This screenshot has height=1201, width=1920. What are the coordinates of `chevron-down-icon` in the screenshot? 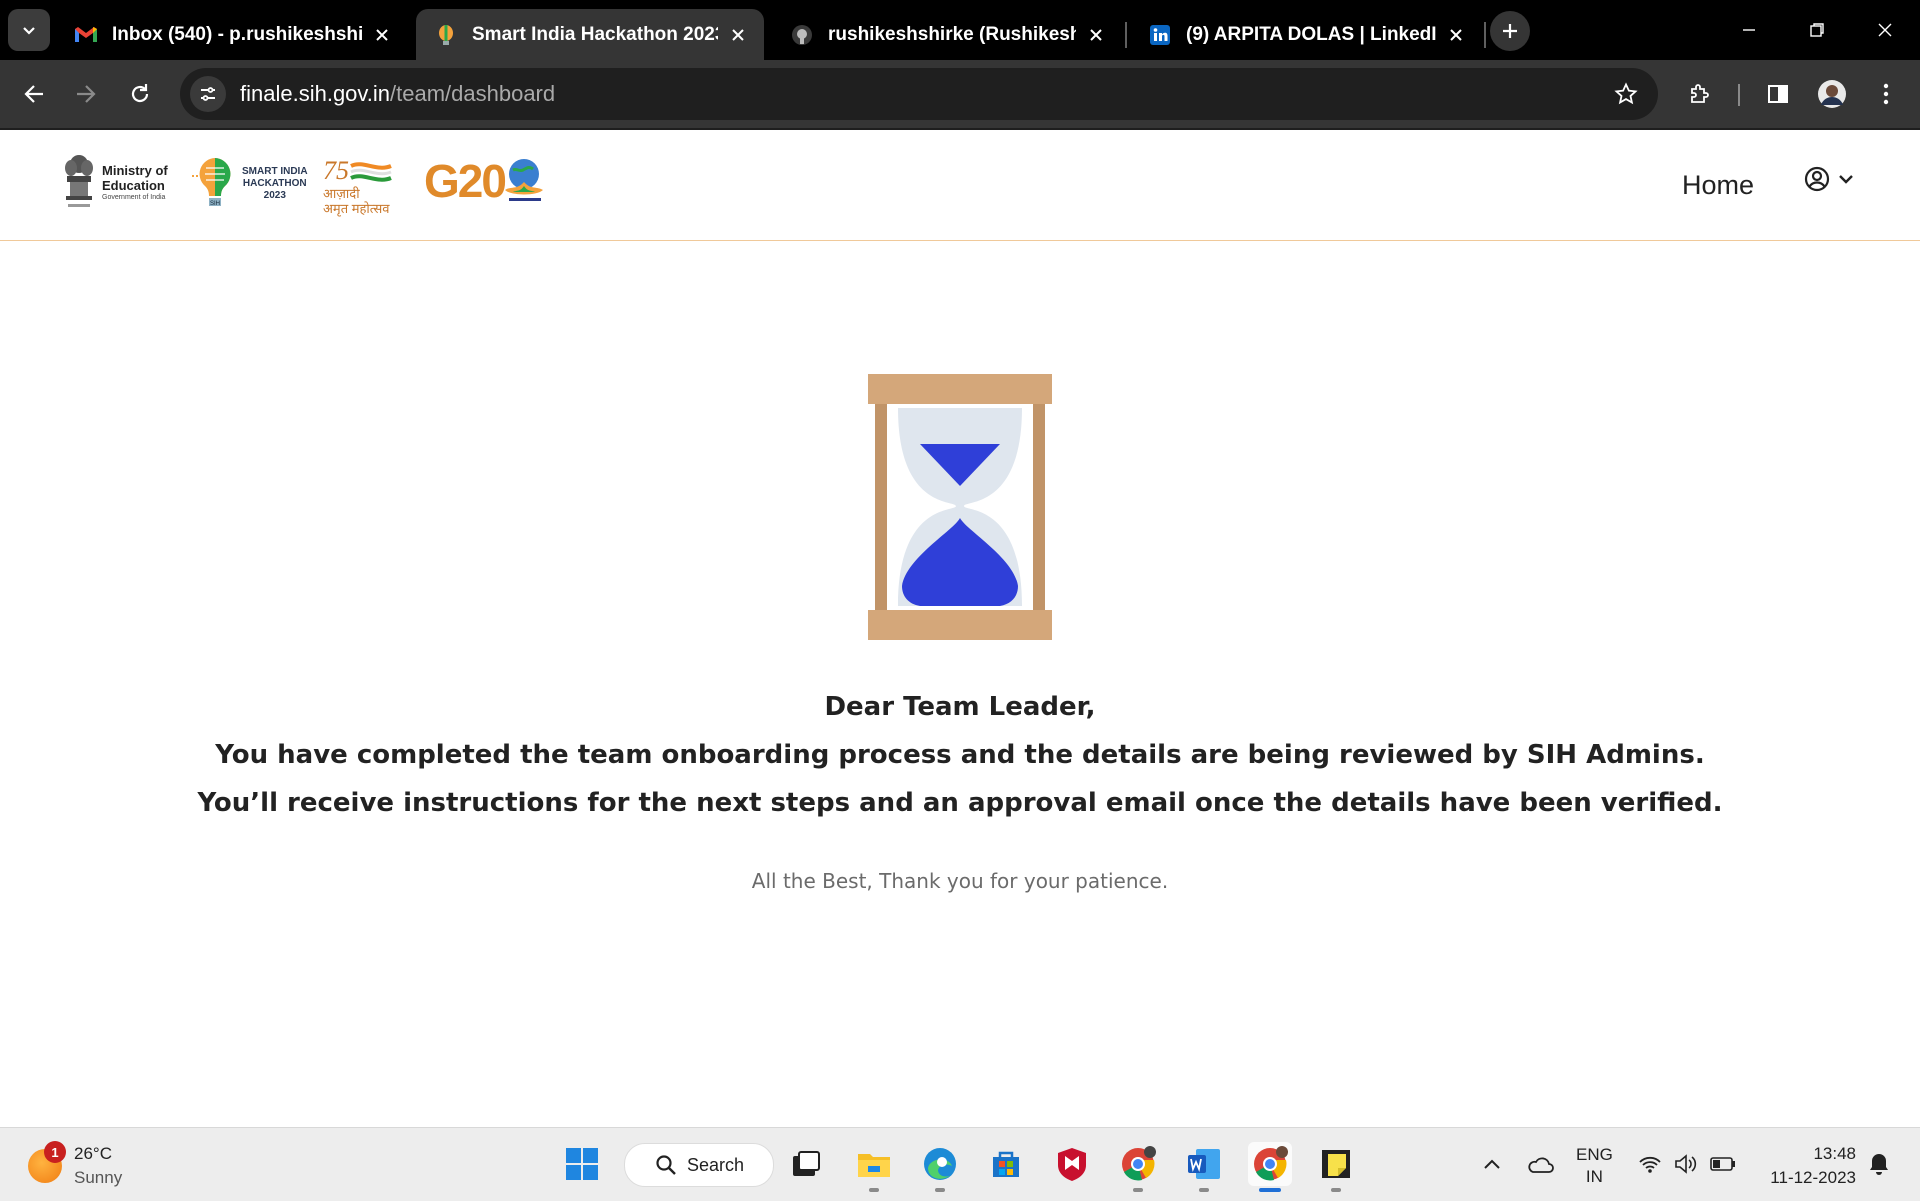 It's located at (29, 31).